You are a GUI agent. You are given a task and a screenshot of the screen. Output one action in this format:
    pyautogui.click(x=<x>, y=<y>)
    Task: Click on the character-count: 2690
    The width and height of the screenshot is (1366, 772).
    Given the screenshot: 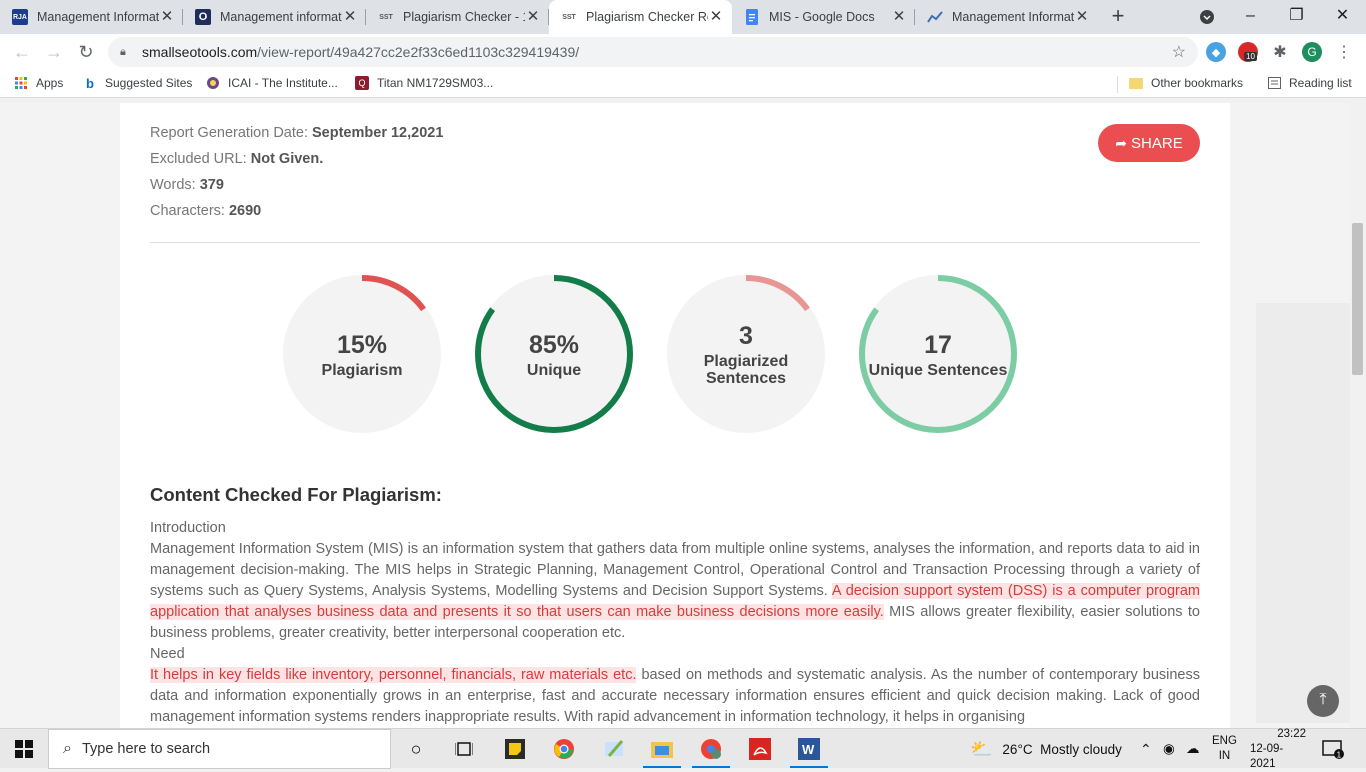 What is the action you would take?
    pyautogui.click(x=245, y=211)
    